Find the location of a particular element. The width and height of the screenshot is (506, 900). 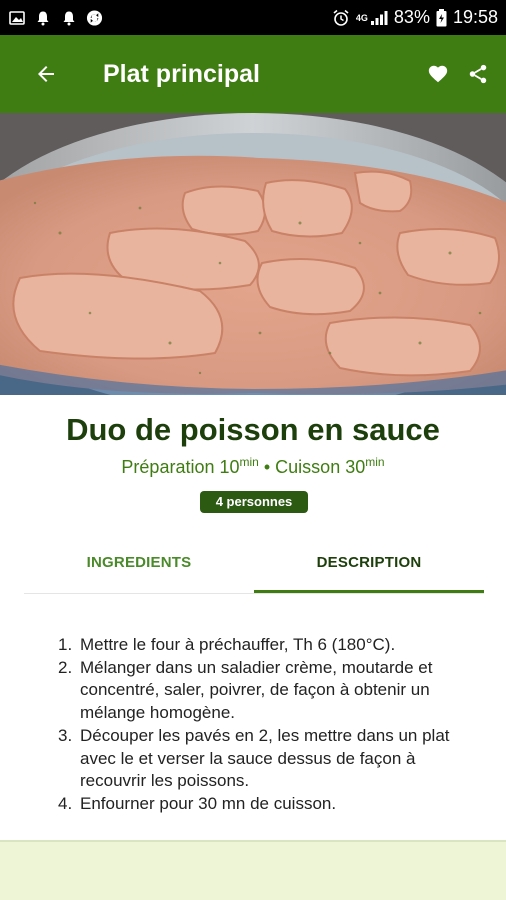

status-bar: 4G 83% 19:58 is located at coordinates (253, 17).